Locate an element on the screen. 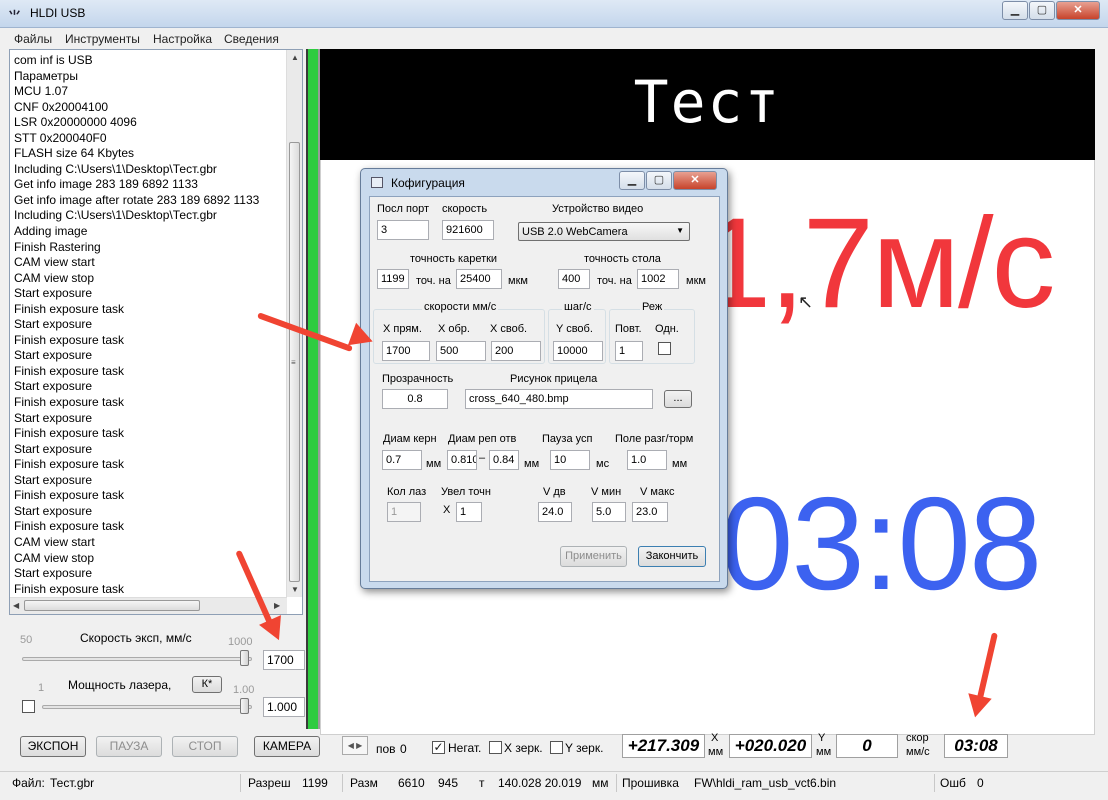 This screenshot has width=1108, height=800. laser-enable-checkbox is located at coordinates (28, 706).